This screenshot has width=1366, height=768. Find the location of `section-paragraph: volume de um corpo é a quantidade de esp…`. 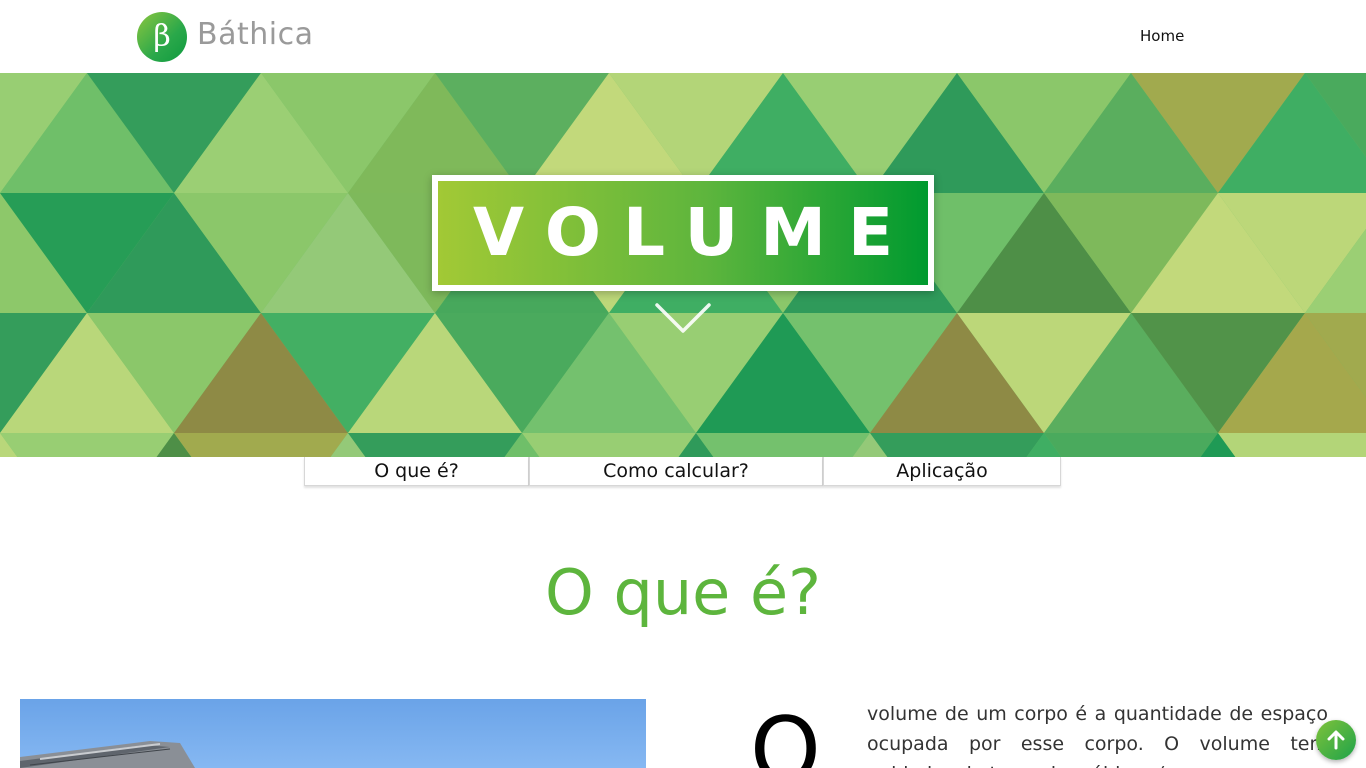

section-paragraph: volume de um corpo é a quantidade de esp… is located at coordinates (1097, 735).